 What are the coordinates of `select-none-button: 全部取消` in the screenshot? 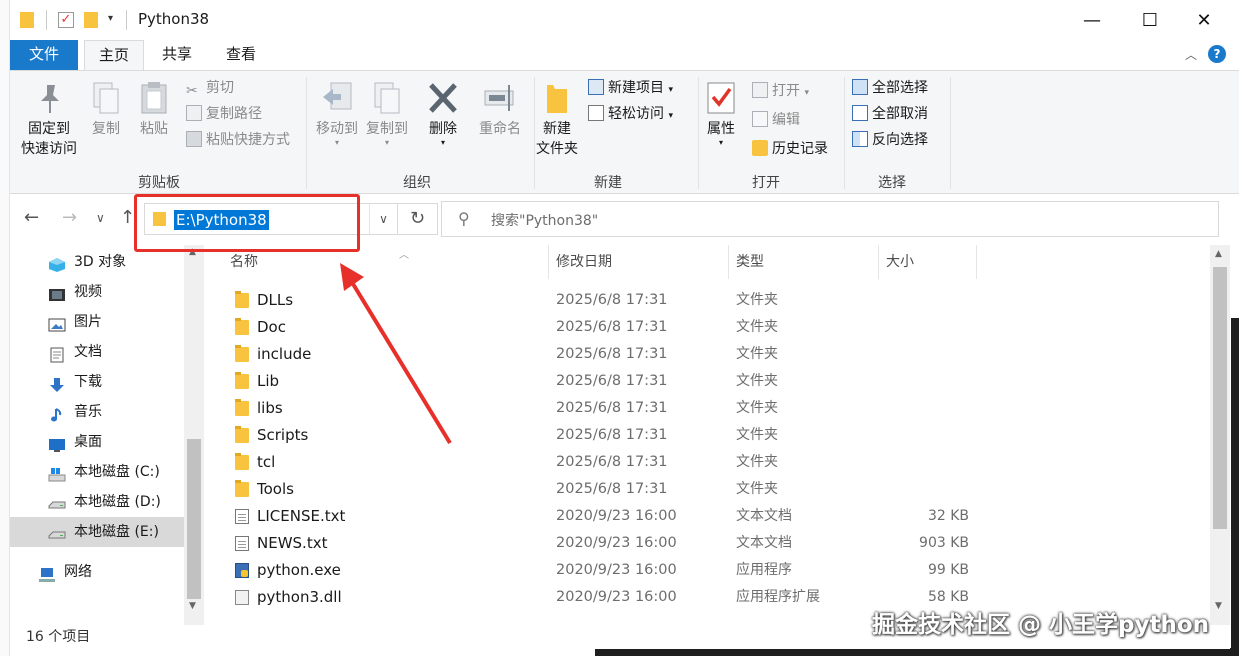 It's located at (890, 114).